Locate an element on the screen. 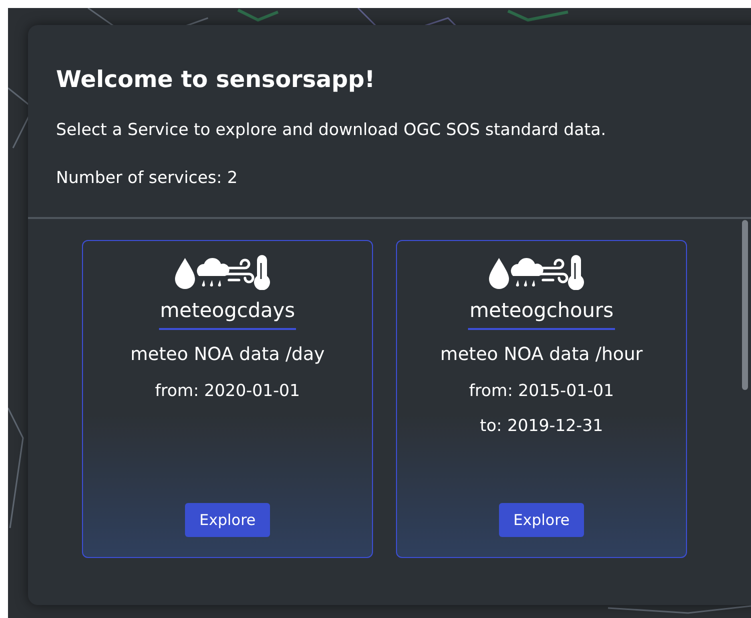 The height and width of the screenshot is (618, 751). service-count: Number of services: 2 is located at coordinates (147, 178).